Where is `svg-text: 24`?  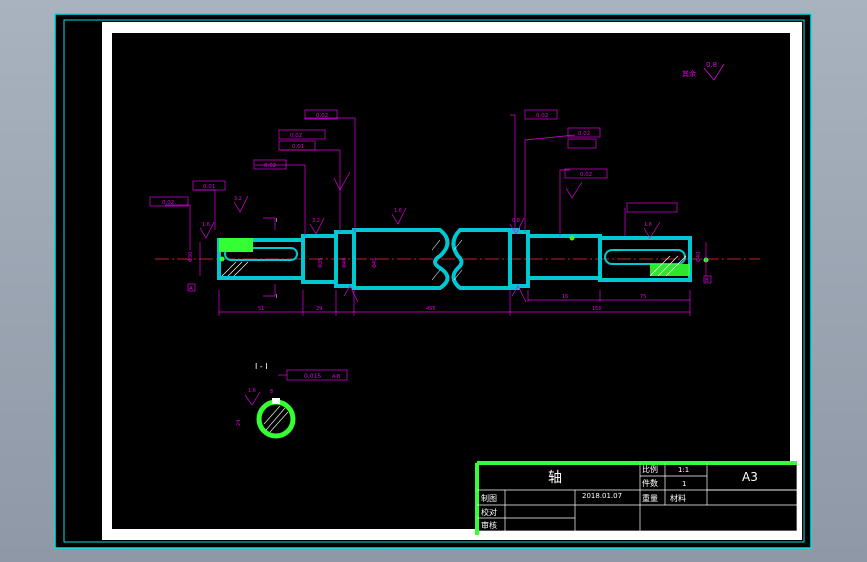 svg-text: 24 is located at coordinates (239, 423).